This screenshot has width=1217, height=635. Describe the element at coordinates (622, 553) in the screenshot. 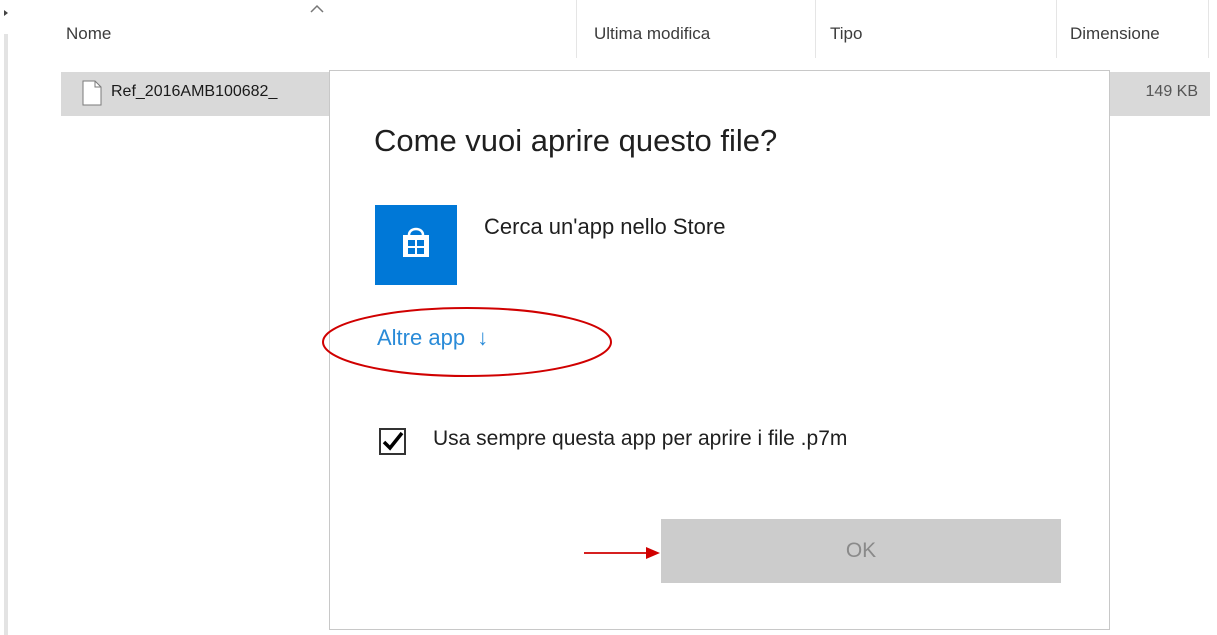

I see `annotation-arrow` at that location.